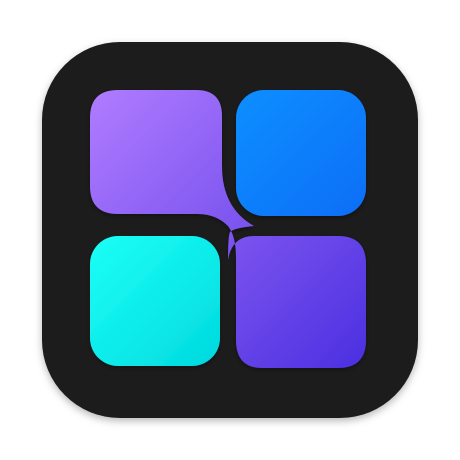  I want to click on cyan-tile, so click(155, 301).